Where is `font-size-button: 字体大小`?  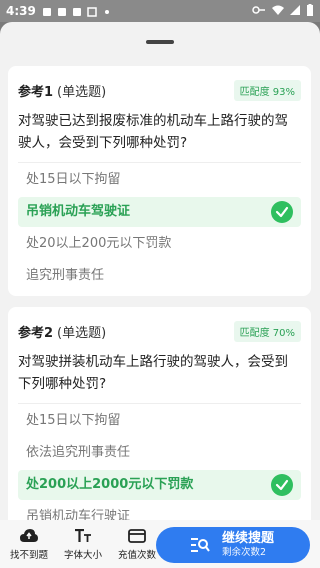 font-size-button: 字体大小 is located at coordinates (83, 544).